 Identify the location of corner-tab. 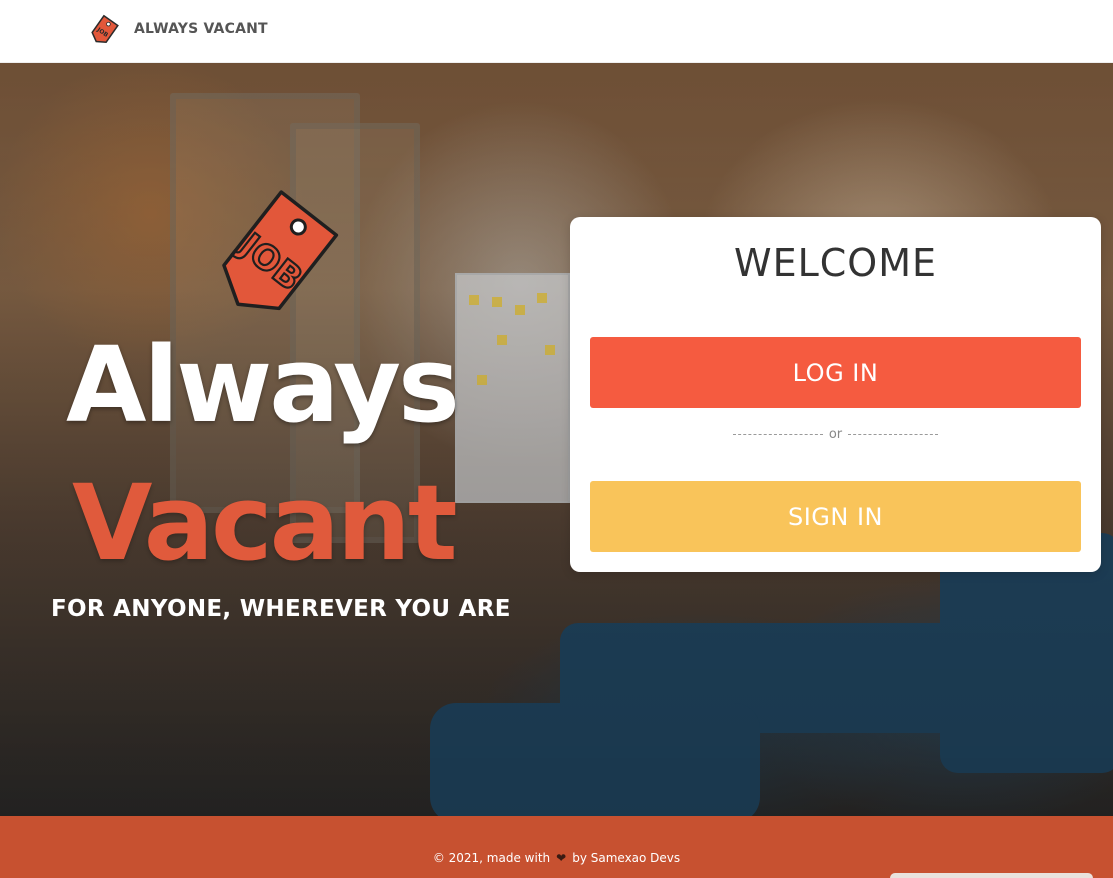
(991, 875).